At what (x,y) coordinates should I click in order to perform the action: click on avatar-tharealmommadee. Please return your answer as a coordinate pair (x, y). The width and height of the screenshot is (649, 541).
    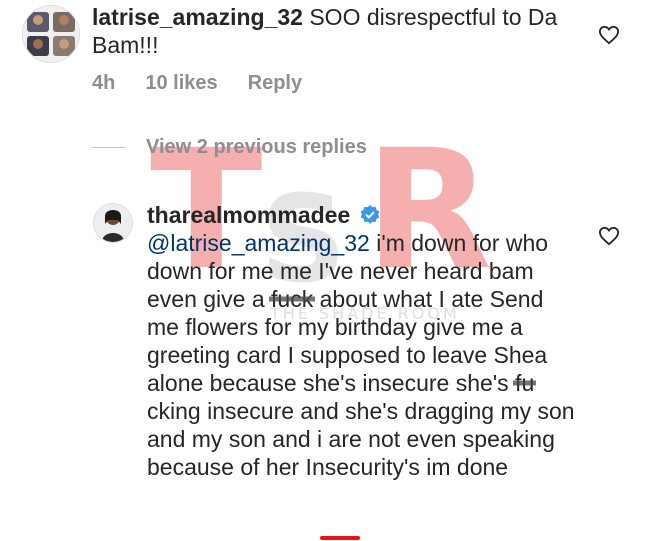
    Looking at the image, I should click on (113, 223).